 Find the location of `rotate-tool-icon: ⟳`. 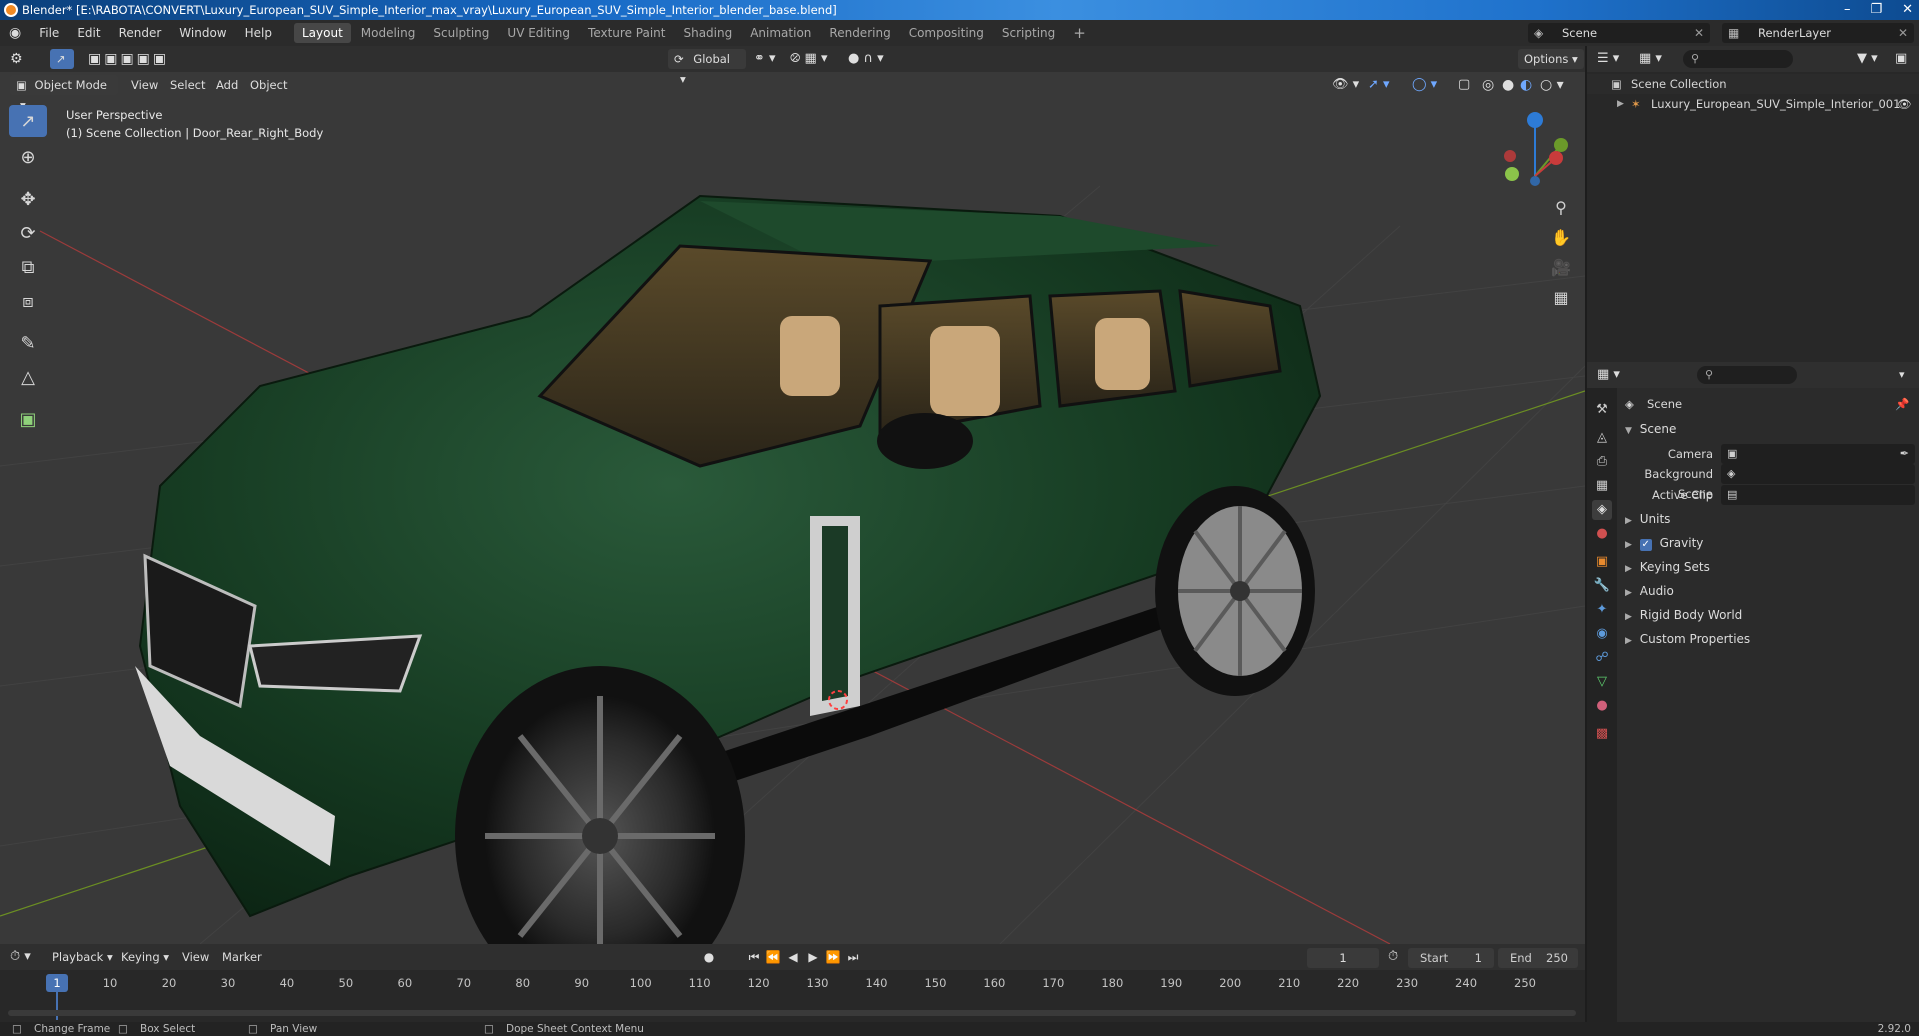

rotate-tool-icon: ⟳ is located at coordinates (28, 233).